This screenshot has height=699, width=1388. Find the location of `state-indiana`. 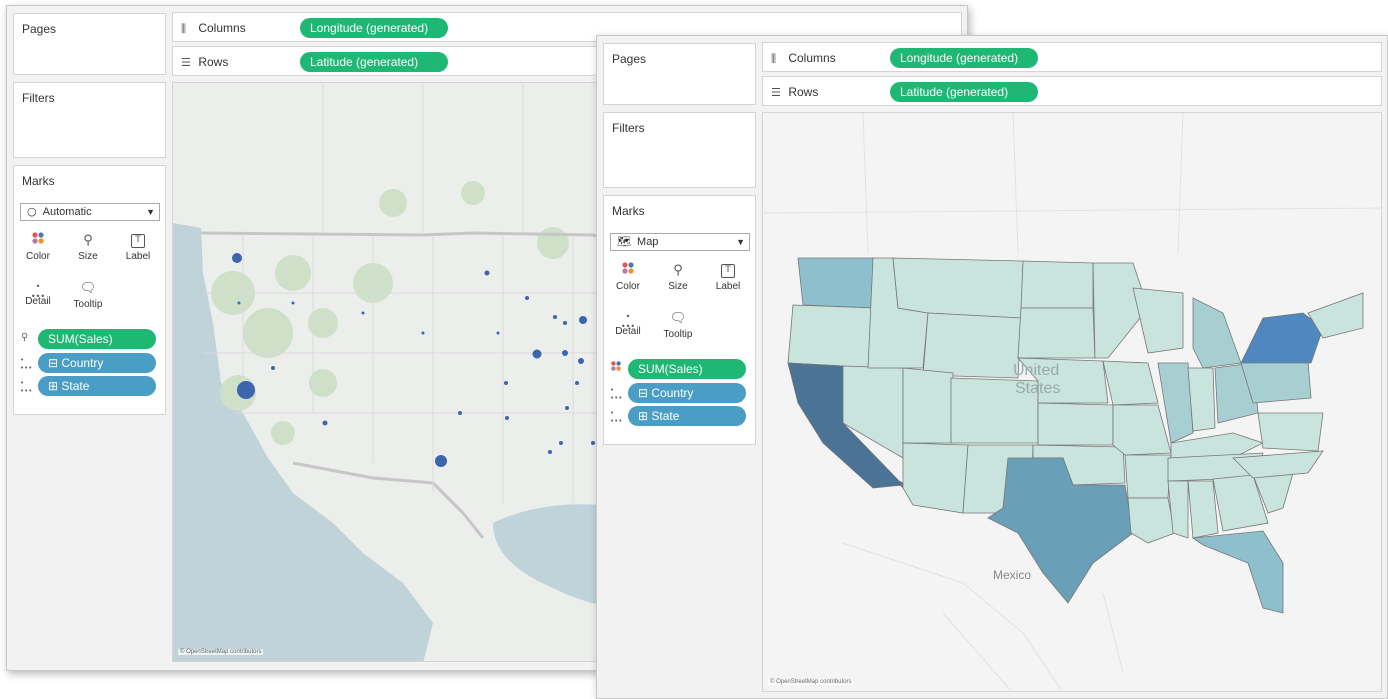

state-indiana is located at coordinates (1201, 399).